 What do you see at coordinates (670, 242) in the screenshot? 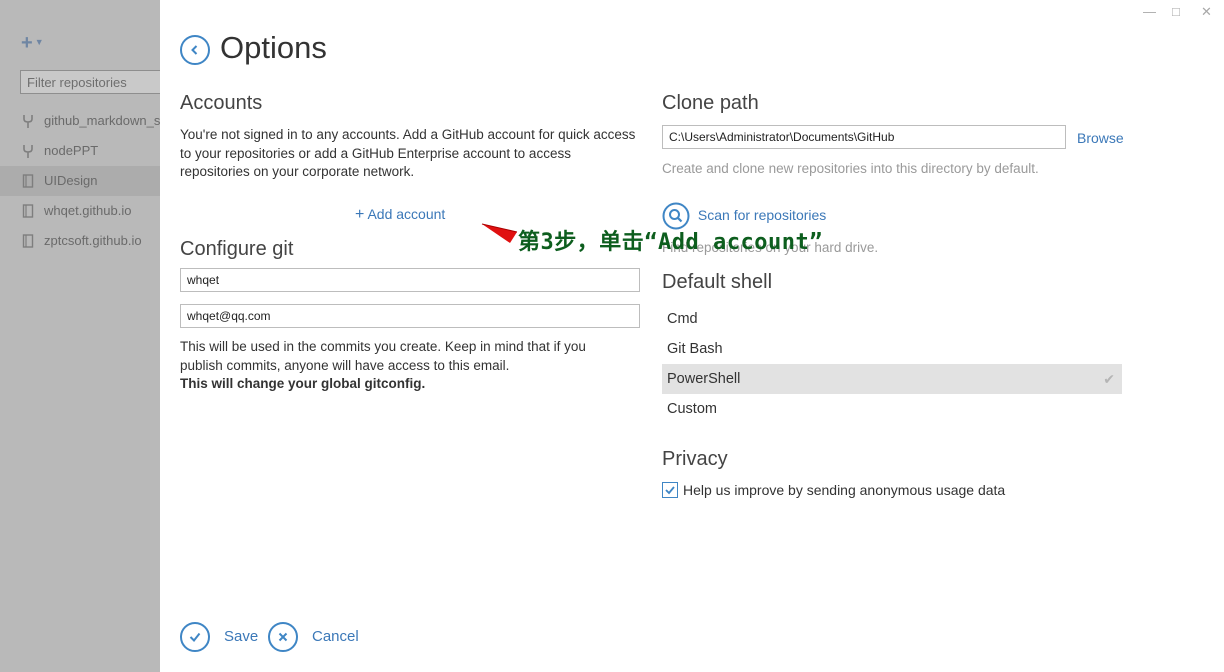
I see `annotation-text: 第3步，单击“Add account”` at bounding box center [670, 242].